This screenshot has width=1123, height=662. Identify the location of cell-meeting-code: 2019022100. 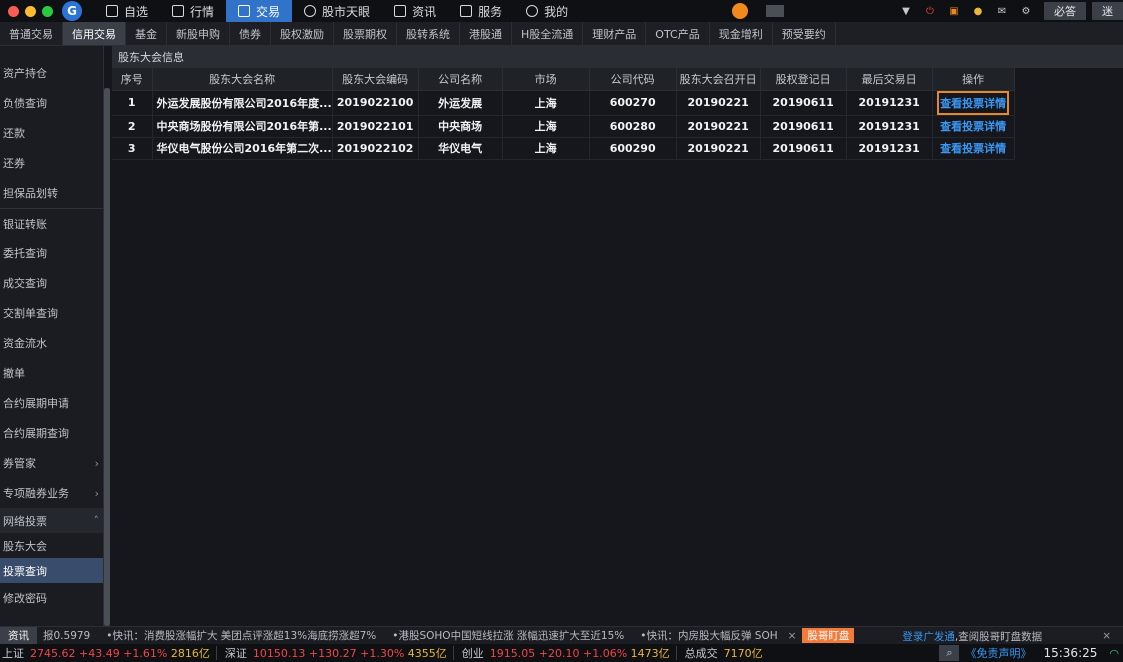
(375, 103).